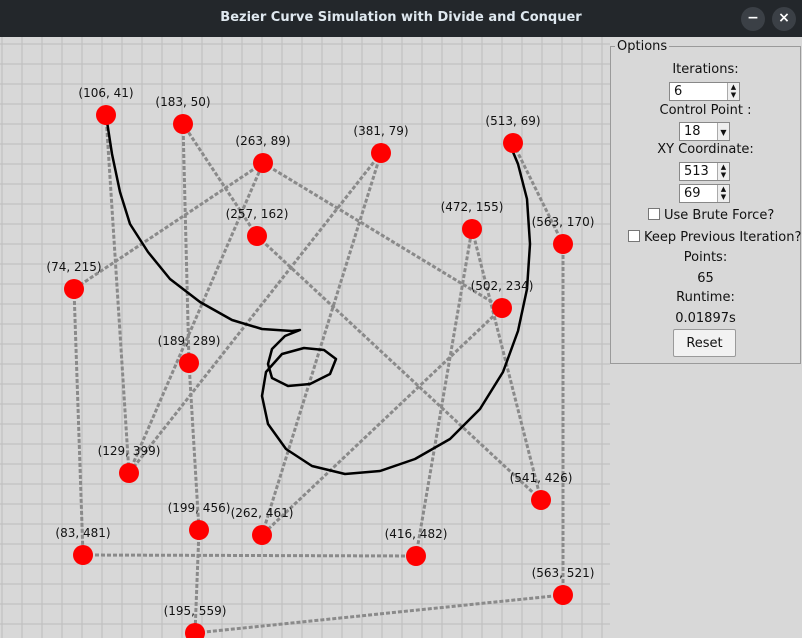 The width and height of the screenshot is (802, 638). I want to click on control-point-label: (129, 399), so click(129, 451).